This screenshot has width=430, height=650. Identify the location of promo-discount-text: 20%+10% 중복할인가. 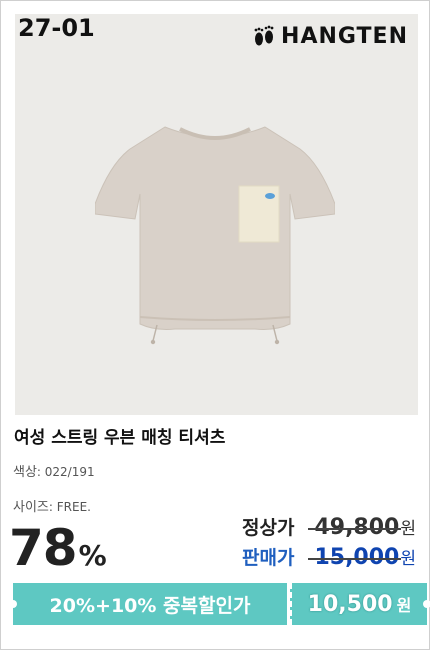
(148, 604).